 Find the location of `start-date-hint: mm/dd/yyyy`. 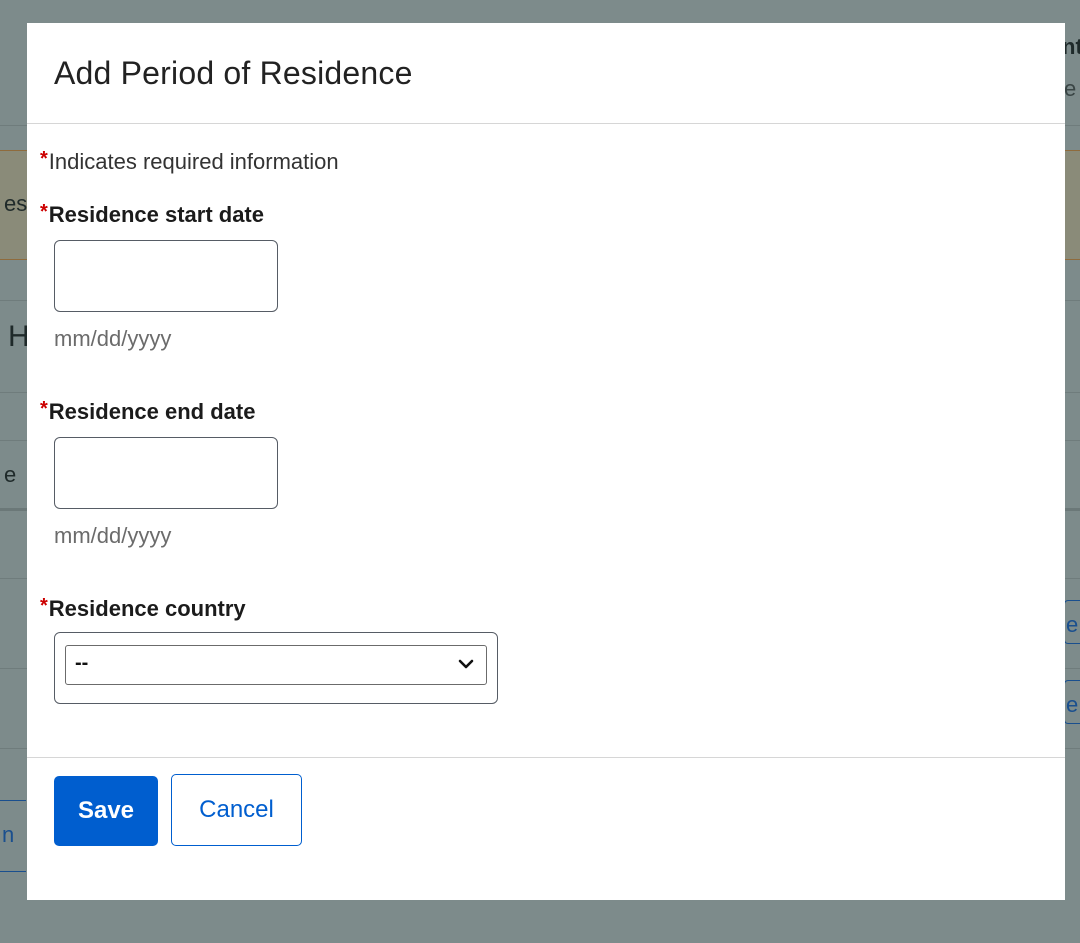

start-date-hint: mm/dd/yyyy is located at coordinates (113, 338).